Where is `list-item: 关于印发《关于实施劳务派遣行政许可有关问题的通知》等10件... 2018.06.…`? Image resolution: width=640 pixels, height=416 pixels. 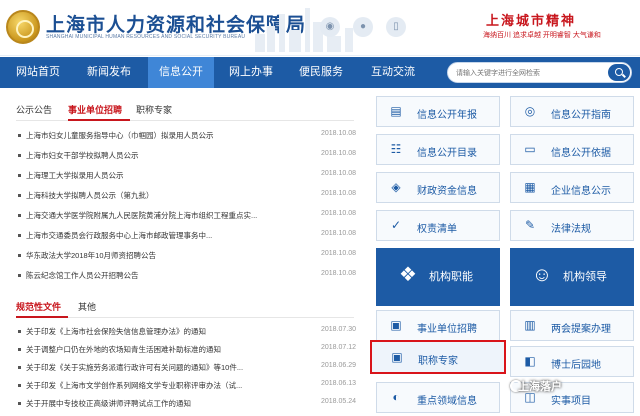
list-item: 关于印发《关于实施劳务派遣行政许可有关问题的通知》等10件... 2018.06.… is located at coordinates (186, 368).